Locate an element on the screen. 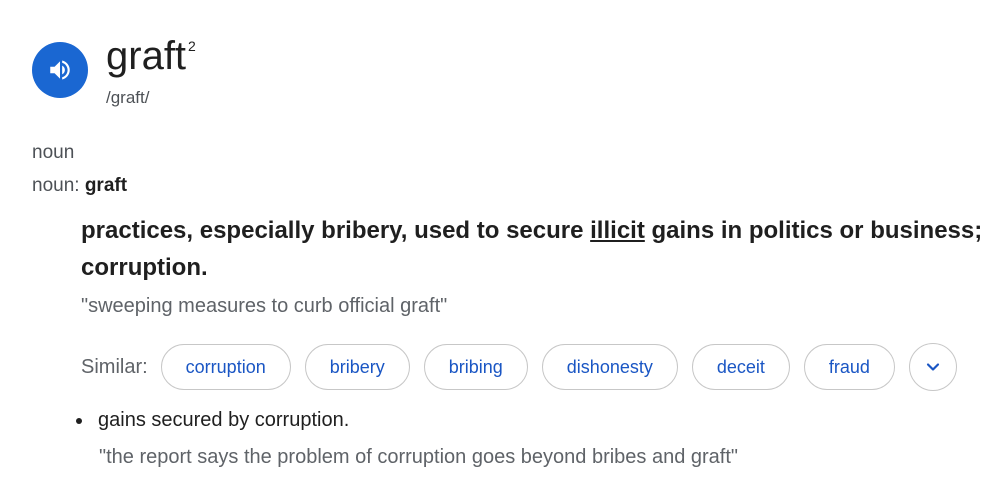  similar-chip-dishonesty: dishonesty is located at coordinates (609, 367).